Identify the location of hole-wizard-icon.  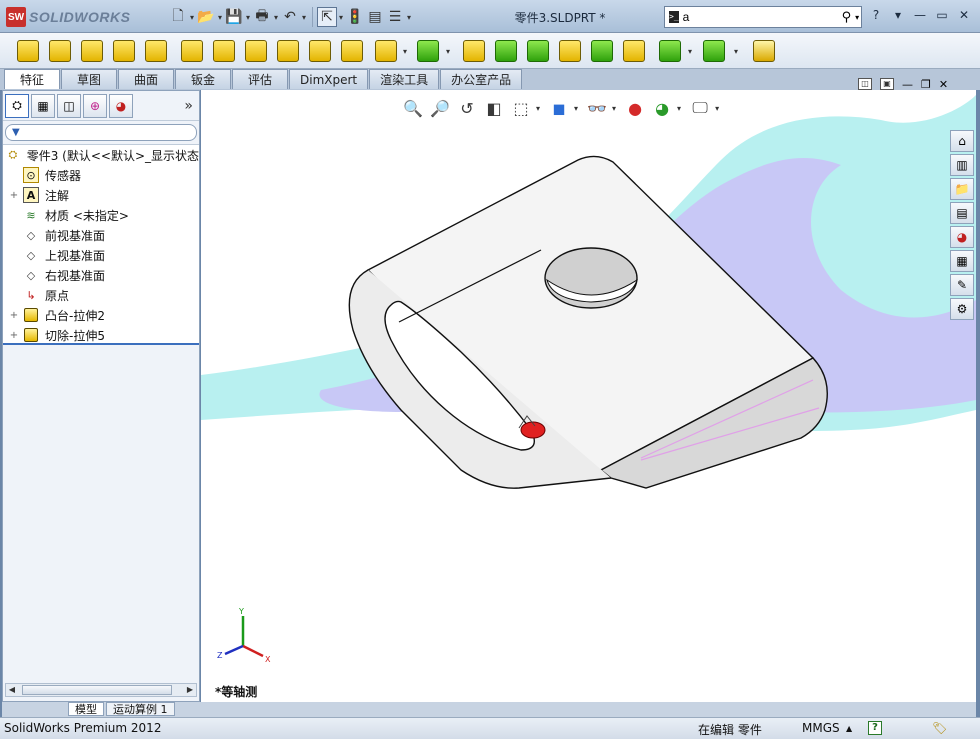
(224, 51).